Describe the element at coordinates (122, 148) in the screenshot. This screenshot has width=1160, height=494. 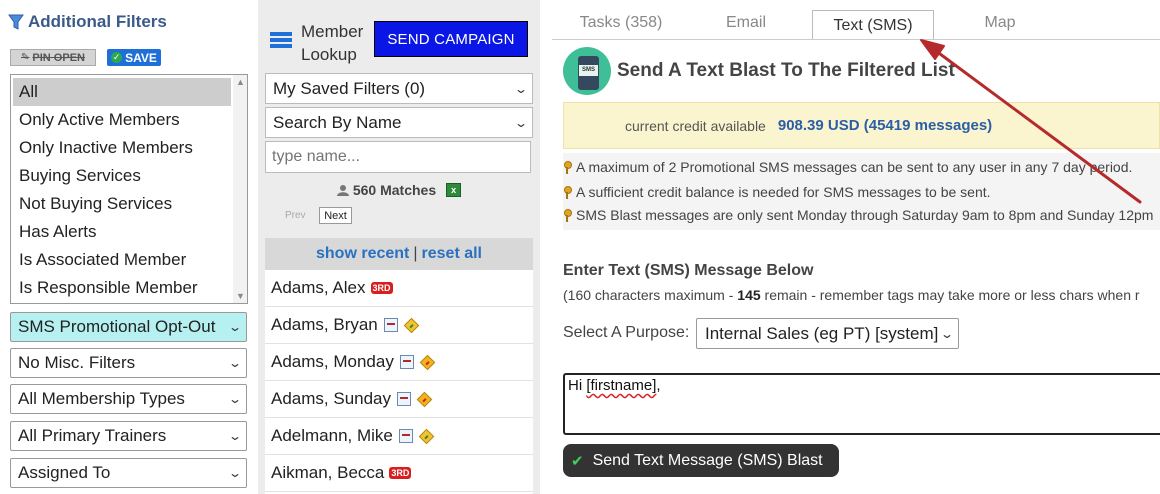
I see `status-option: Only Inactive Members` at that location.